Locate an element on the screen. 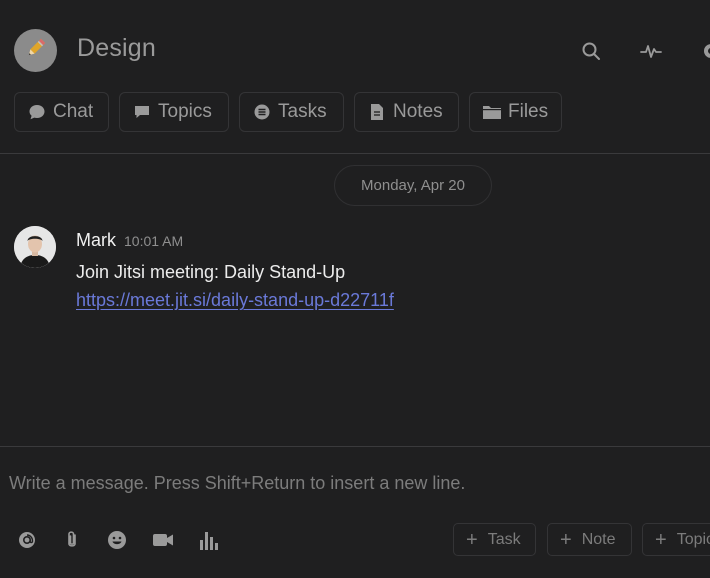 This screenshot has height=578, width=710. poll-icon is located at coordinates (209, 540).